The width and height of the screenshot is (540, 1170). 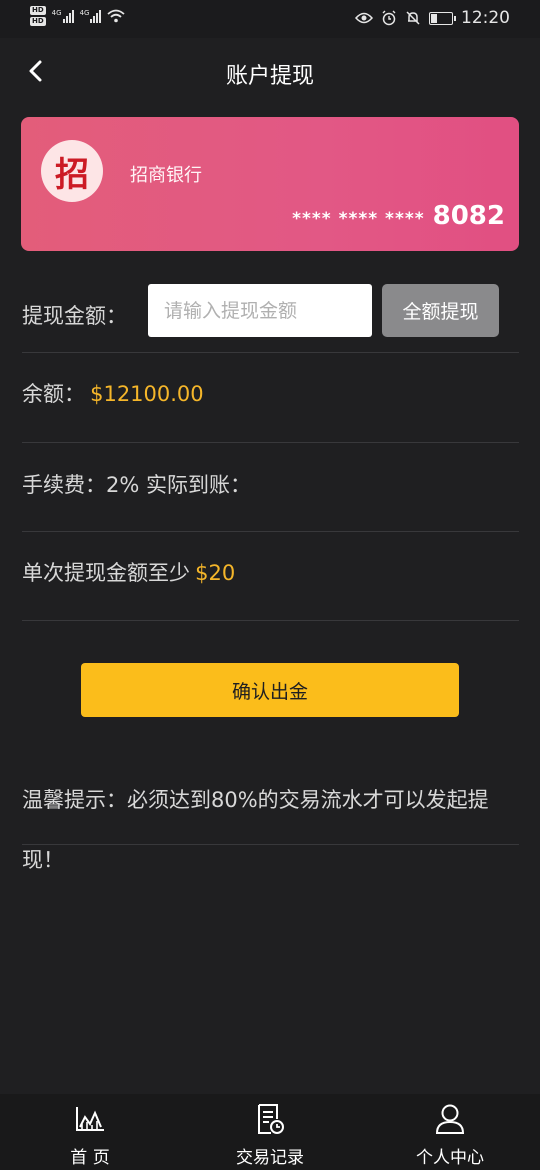 I want to click on eye-icon, so click(x=364, y=18).